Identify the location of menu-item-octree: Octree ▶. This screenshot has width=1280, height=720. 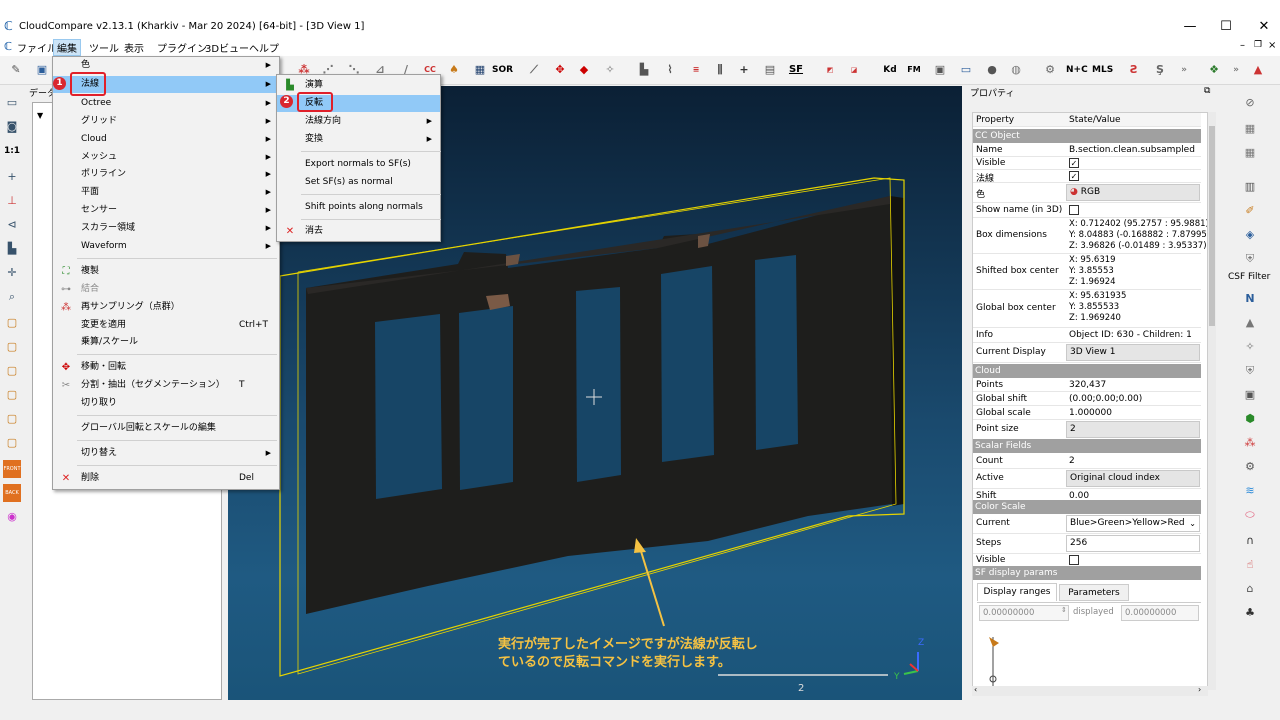
(166, 103).